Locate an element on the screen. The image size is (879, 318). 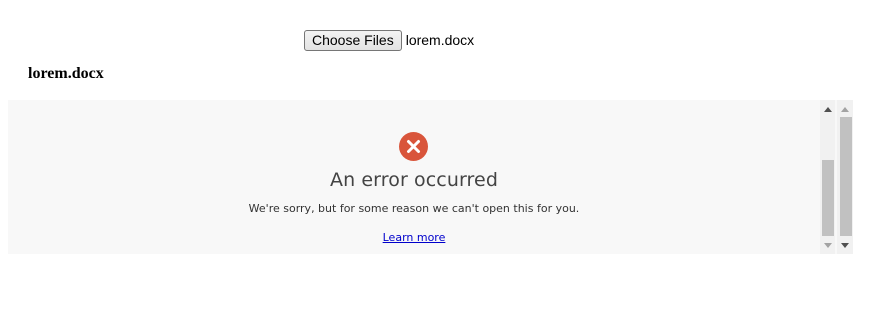
document-title: lorem.docx is located at coordinates (66, 73).